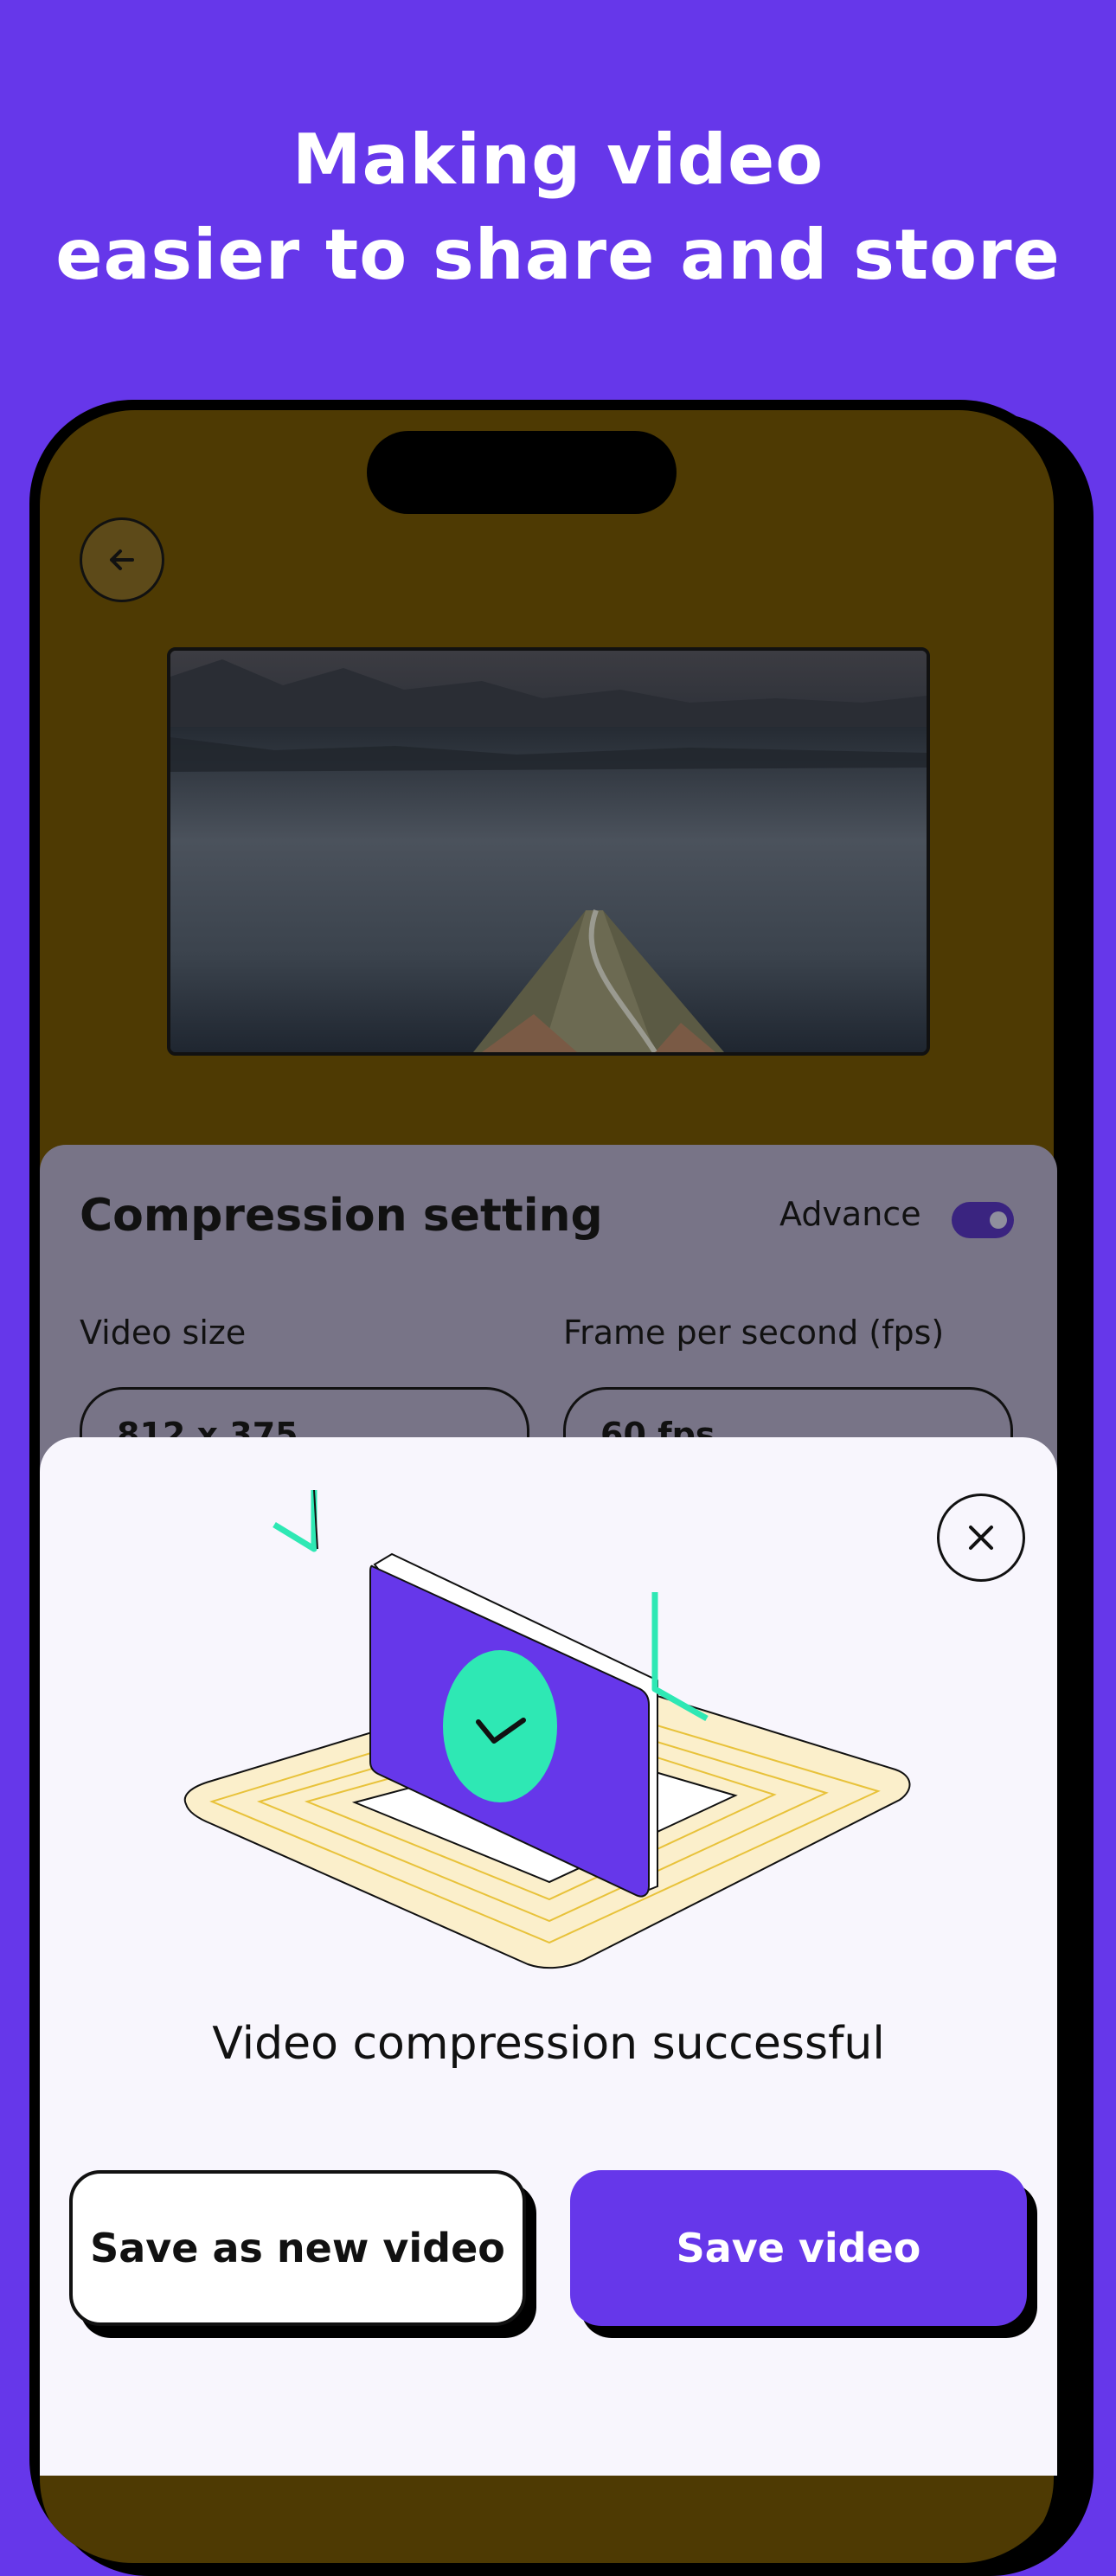 This screenshot has width=1116, height=2576. I want to click on advance-label: Advance, so click(850, 1214).